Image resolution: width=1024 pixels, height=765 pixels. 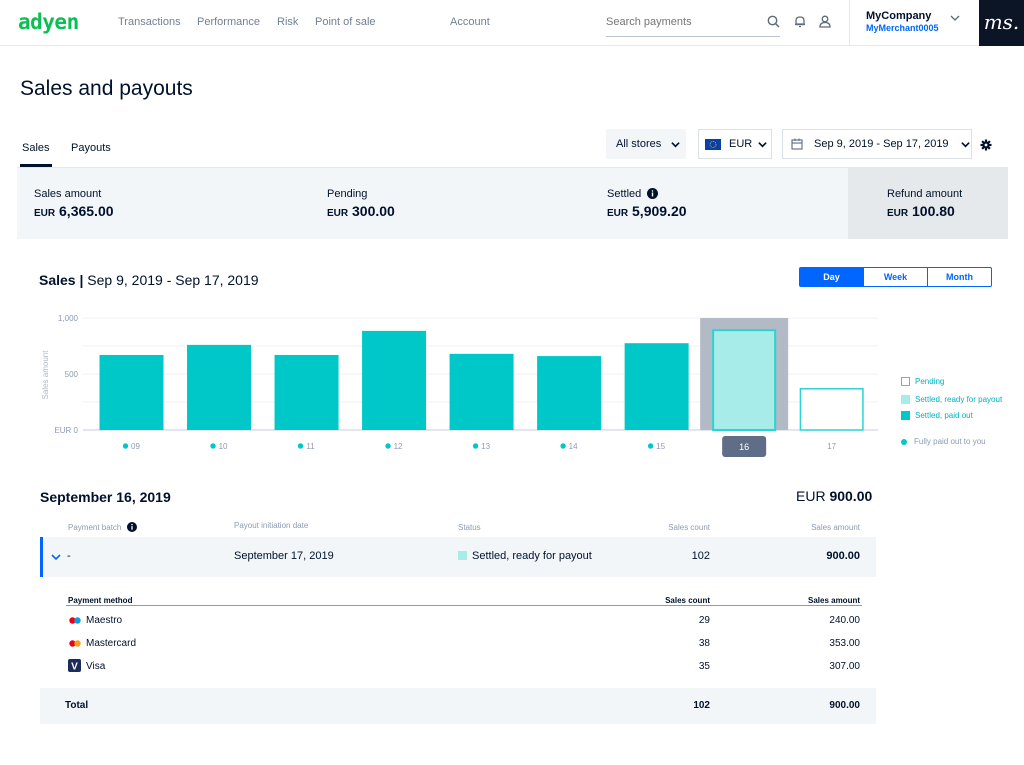 What do you see at coordinates (74, 211) in the screenshot?
I see `sales-amount-value: EUR 6,365.00` at bounding box center [74, 211].